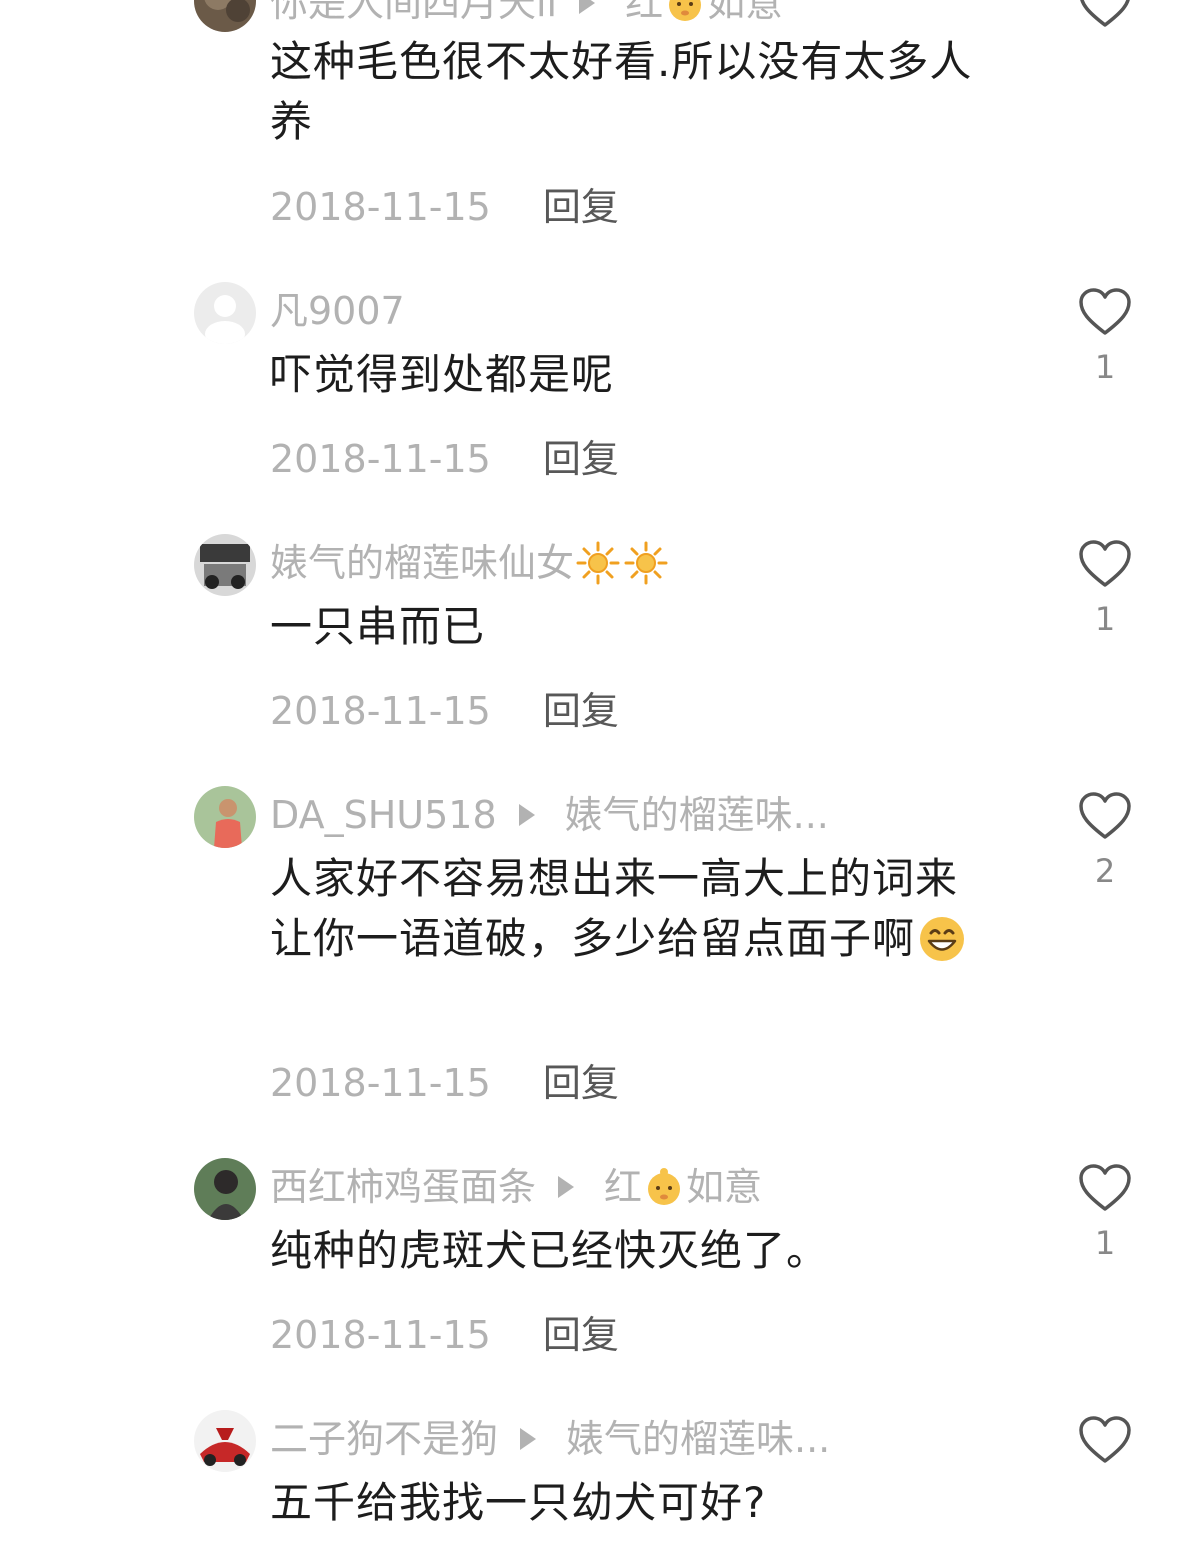 This screenshot has height=1562, width=1188. What do you see at coordinates (337, 311) in the screenshot?
I see `username: 凡9007` at bounding box center [337, 311].